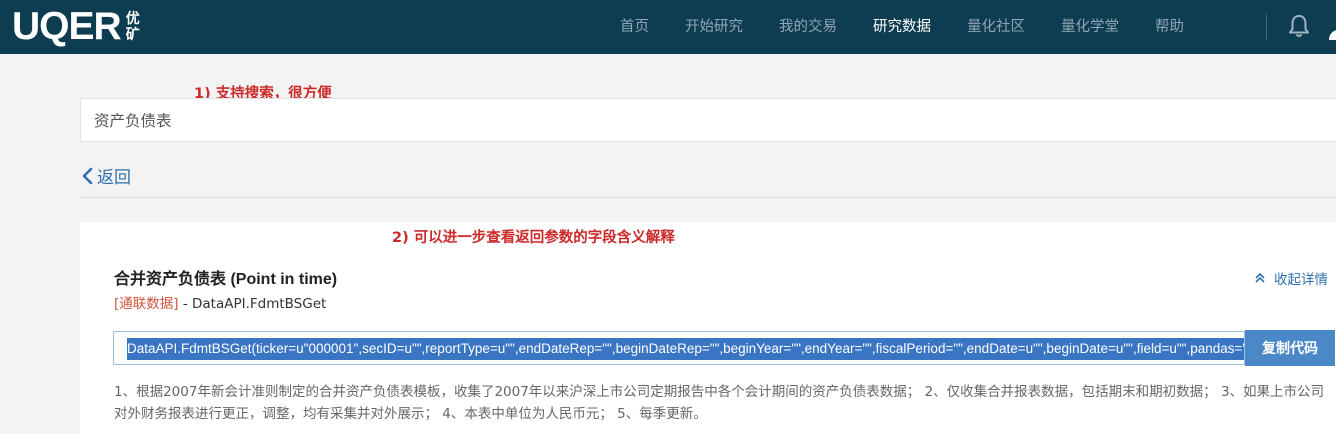  I want to click on nav-item-academy: 量化学堂, so click(1090, 27).